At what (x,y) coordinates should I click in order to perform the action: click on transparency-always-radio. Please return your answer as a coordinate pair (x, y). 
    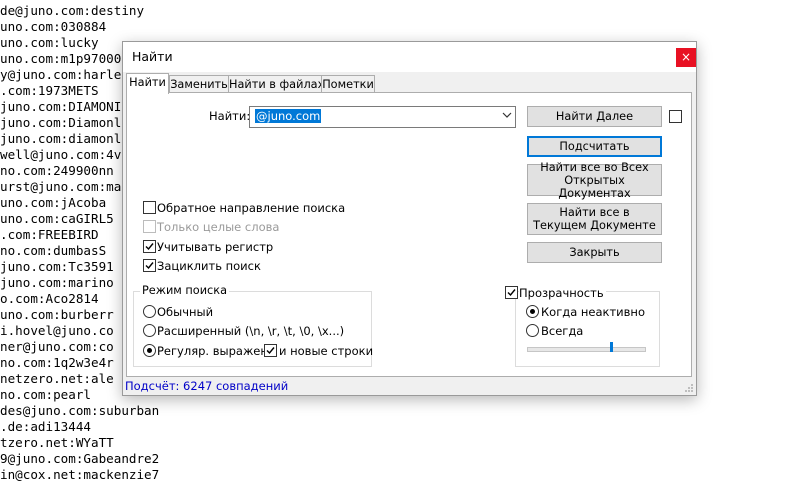
    Looking at the image, I should click on (532, 330).